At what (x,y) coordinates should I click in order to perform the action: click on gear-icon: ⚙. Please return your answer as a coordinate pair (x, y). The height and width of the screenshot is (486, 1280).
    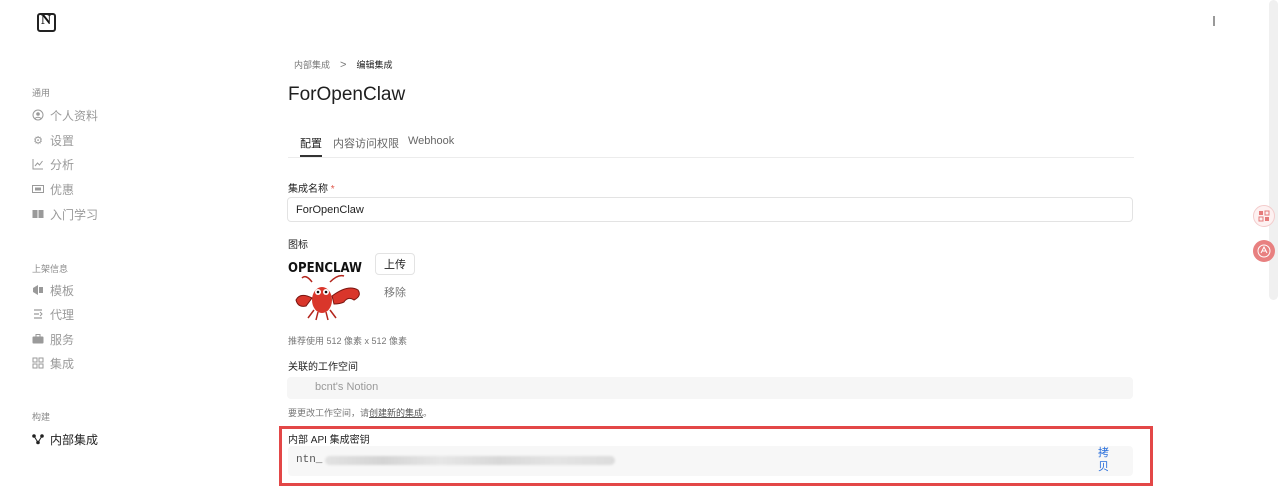
    Looking at the image, I should click on (38, 140).